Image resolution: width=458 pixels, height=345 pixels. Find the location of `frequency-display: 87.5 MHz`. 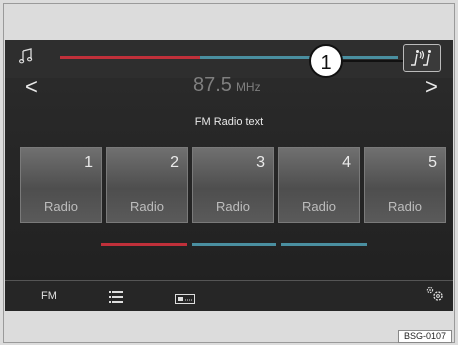

frequency-display: 87.5 MHz is located at coordinates (243, 85).